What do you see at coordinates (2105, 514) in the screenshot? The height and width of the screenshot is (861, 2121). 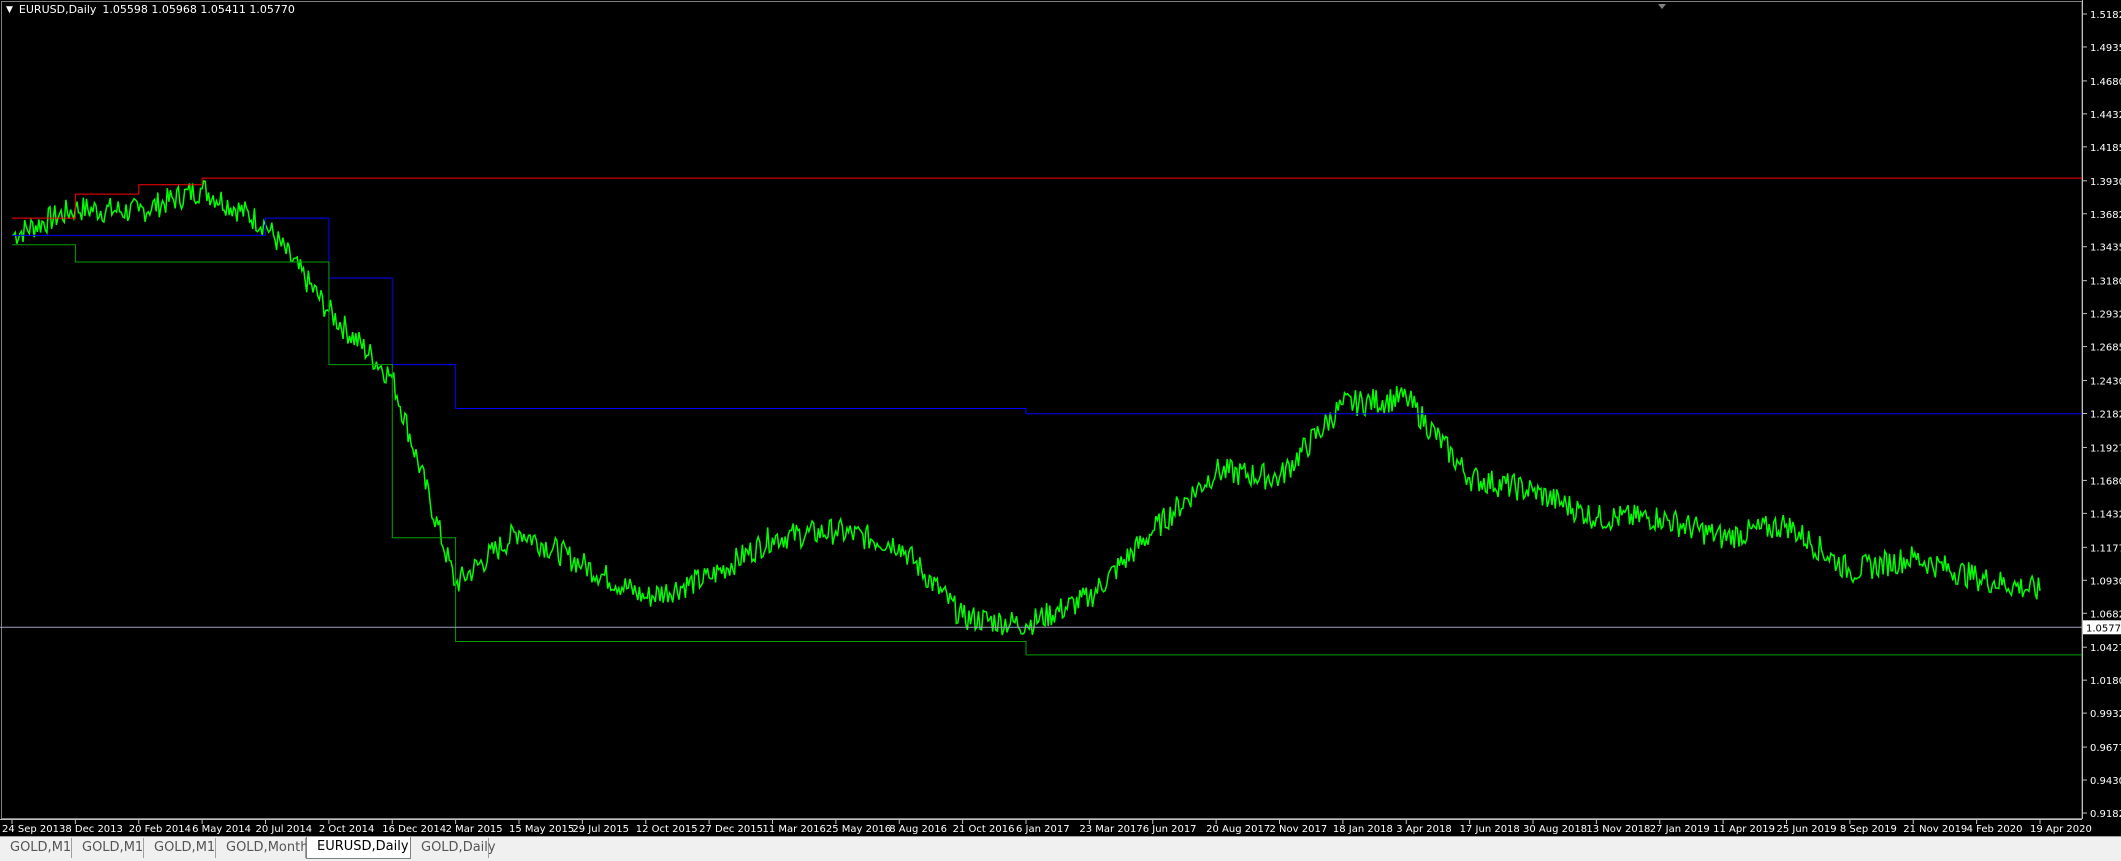 I see `price-tick-label: 1.14325` at bounding box center [2105, 514].